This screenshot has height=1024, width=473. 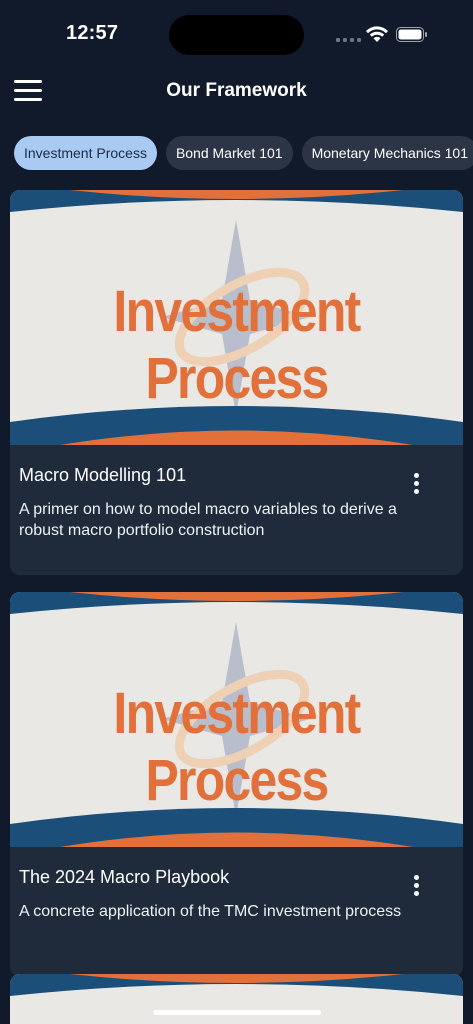 I want to click on app-bar: Our Framework, so click(x=236, y=92).